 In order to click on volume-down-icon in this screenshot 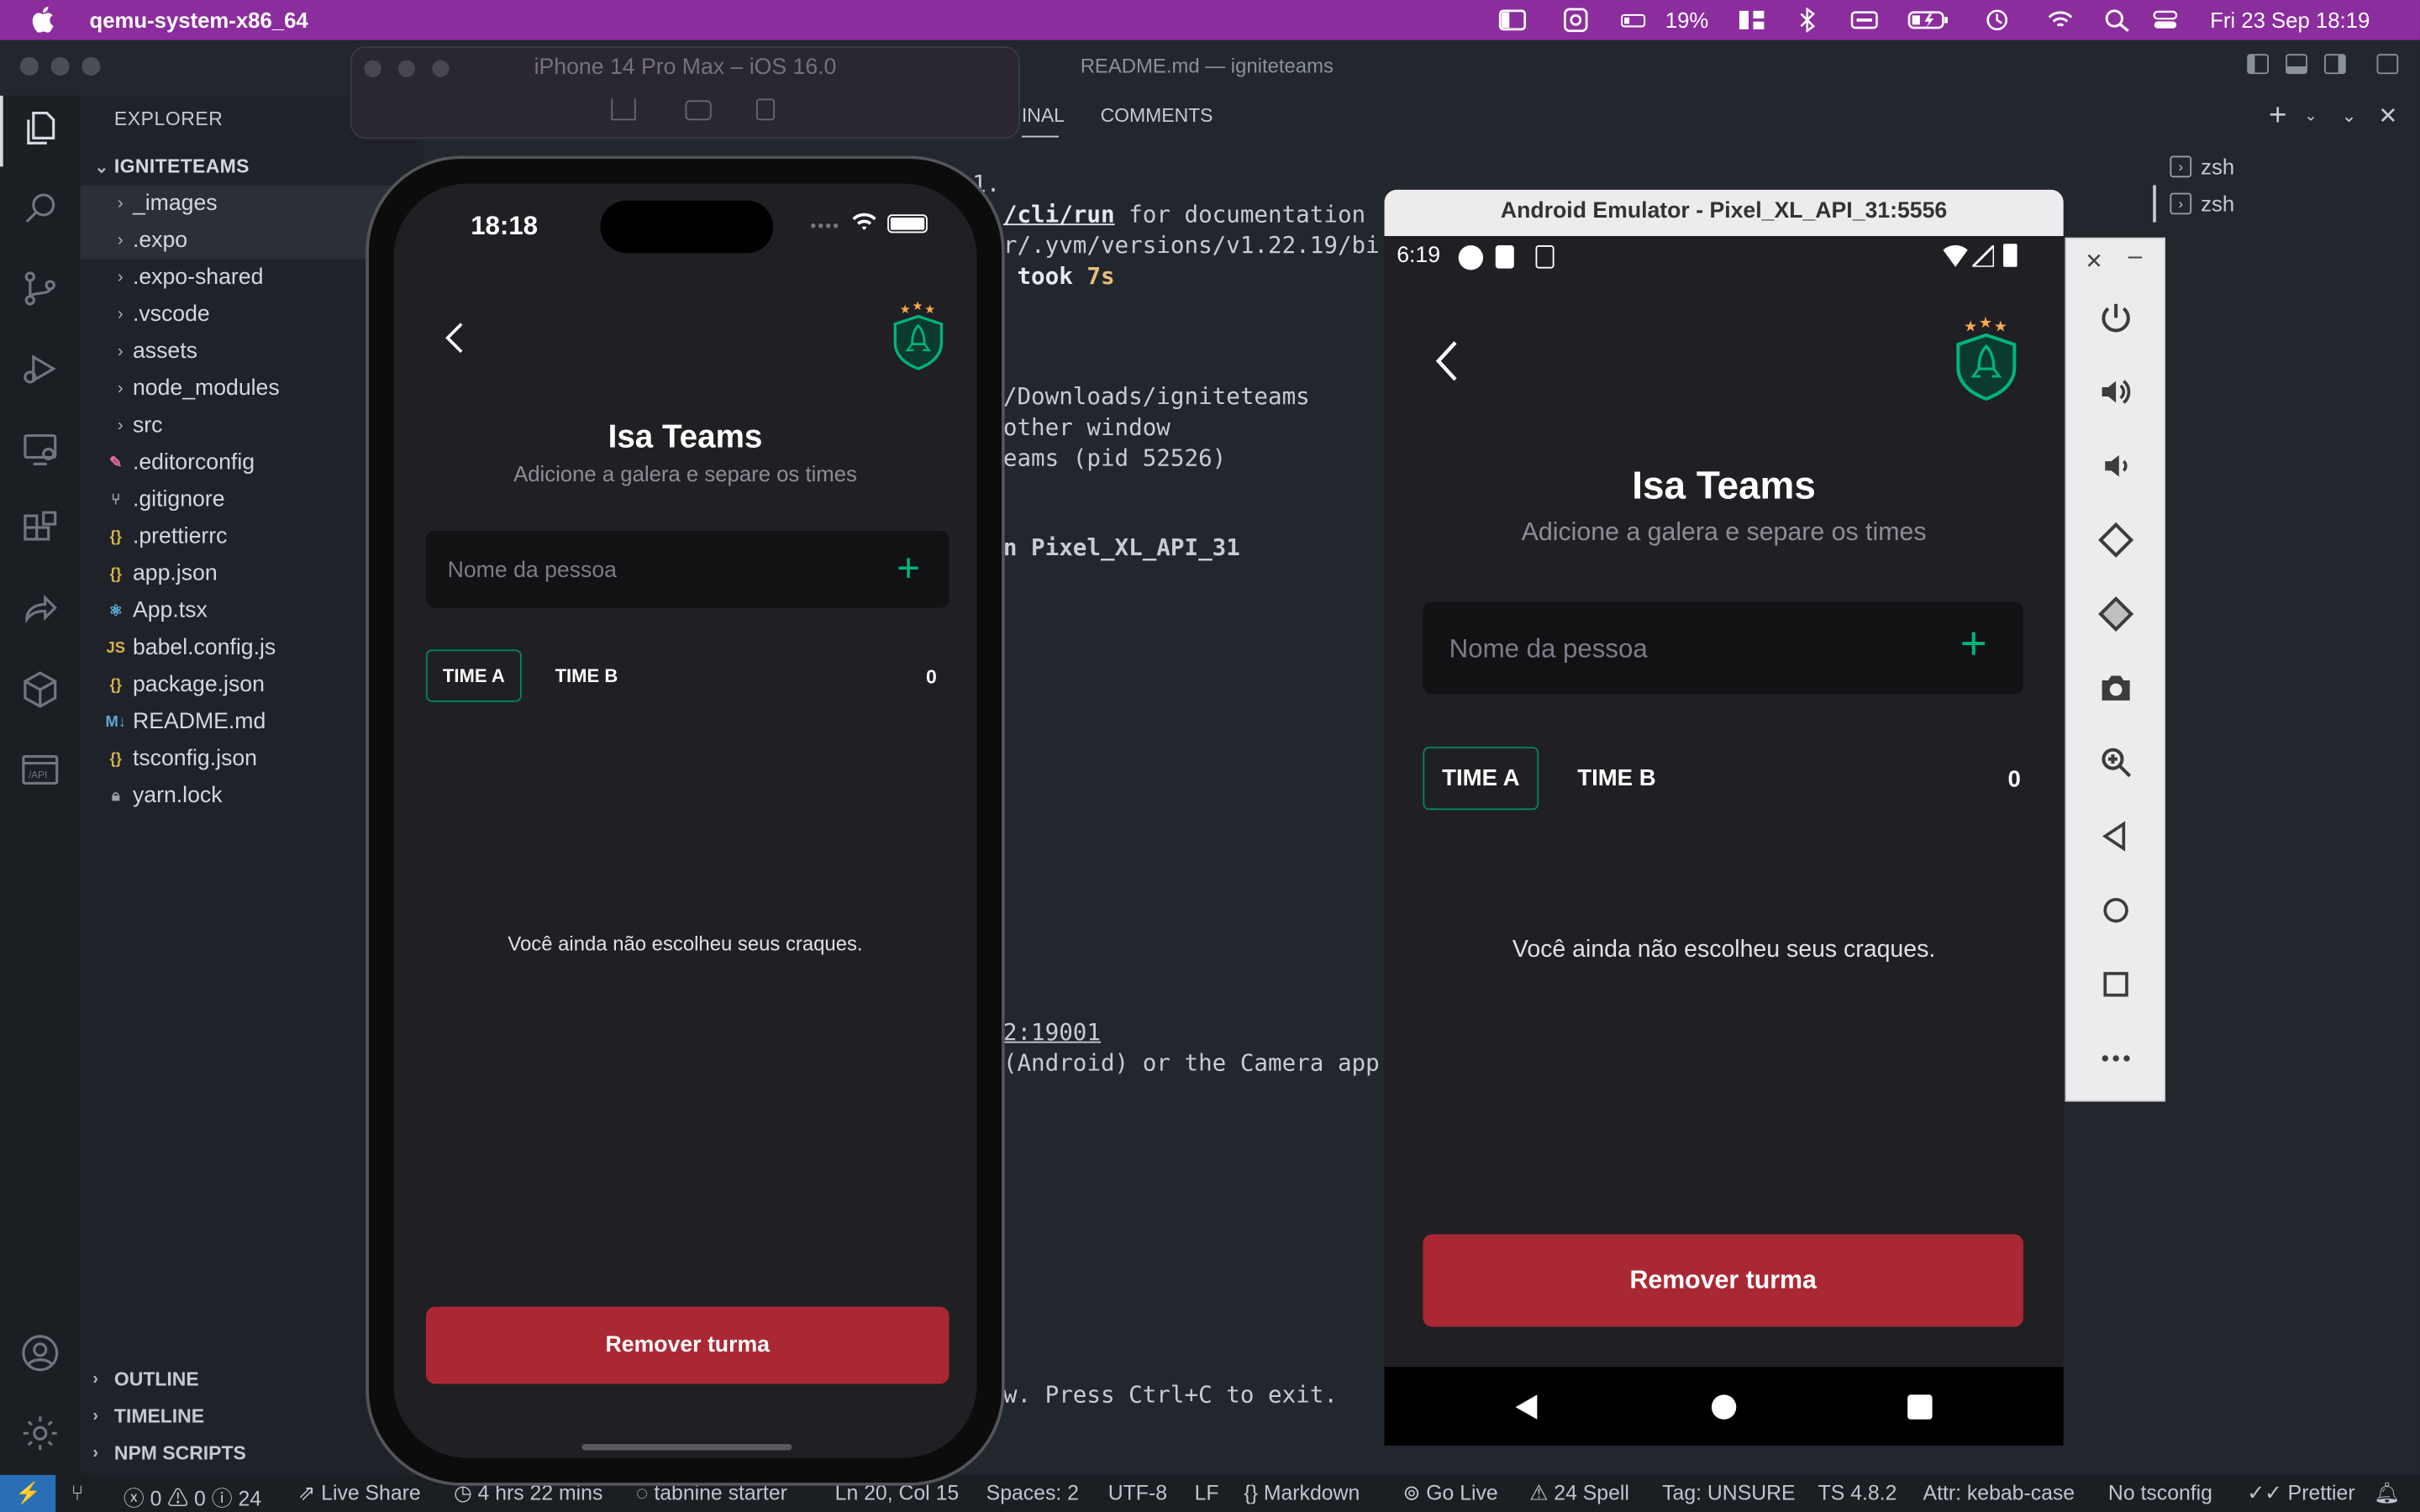, I will do `click(2116, 466)`.